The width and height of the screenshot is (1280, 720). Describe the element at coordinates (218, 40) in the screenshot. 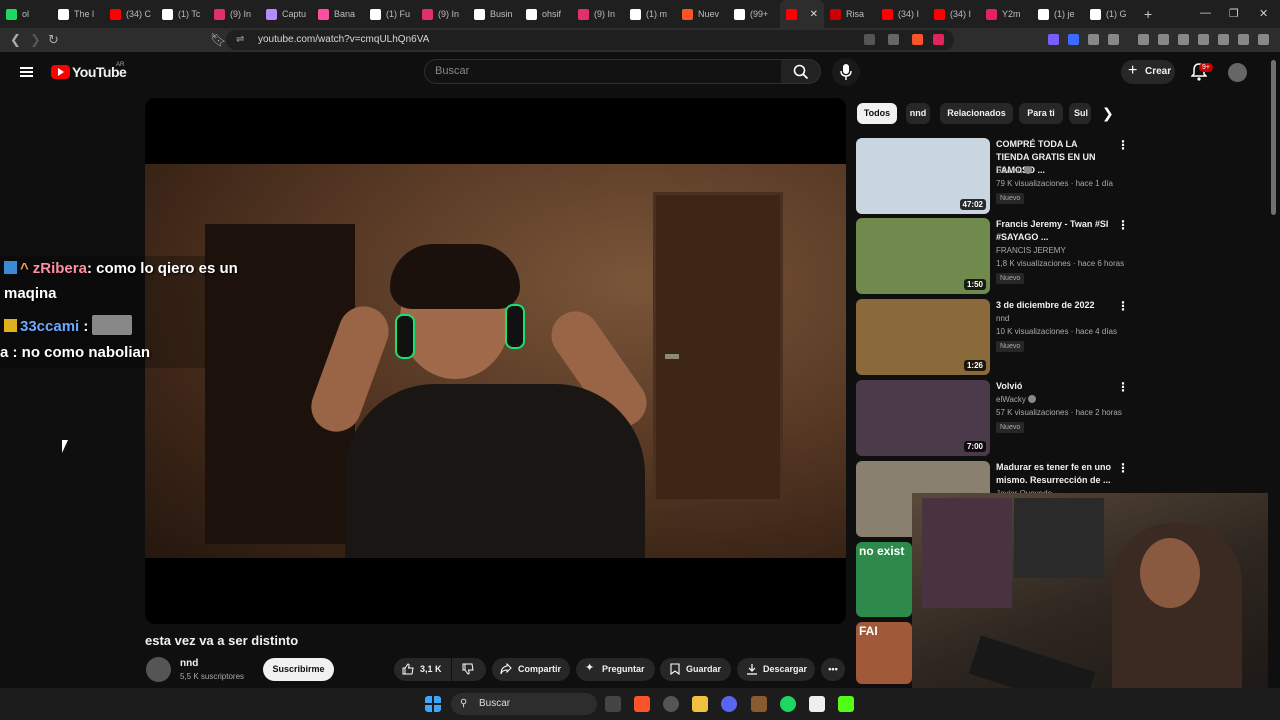

I see `bookmark-icon: 🔖︎` at that location.